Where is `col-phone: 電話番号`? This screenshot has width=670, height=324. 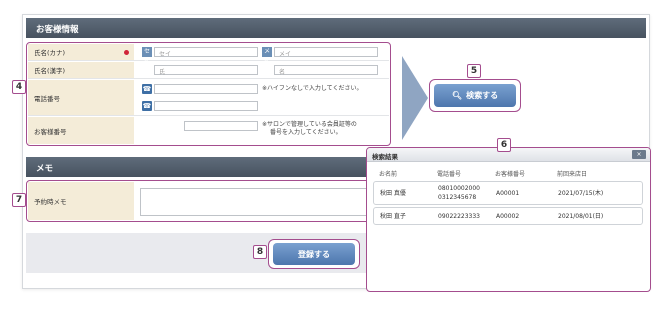
col-phone: 電話番号 is located at coordinates (449, 174).